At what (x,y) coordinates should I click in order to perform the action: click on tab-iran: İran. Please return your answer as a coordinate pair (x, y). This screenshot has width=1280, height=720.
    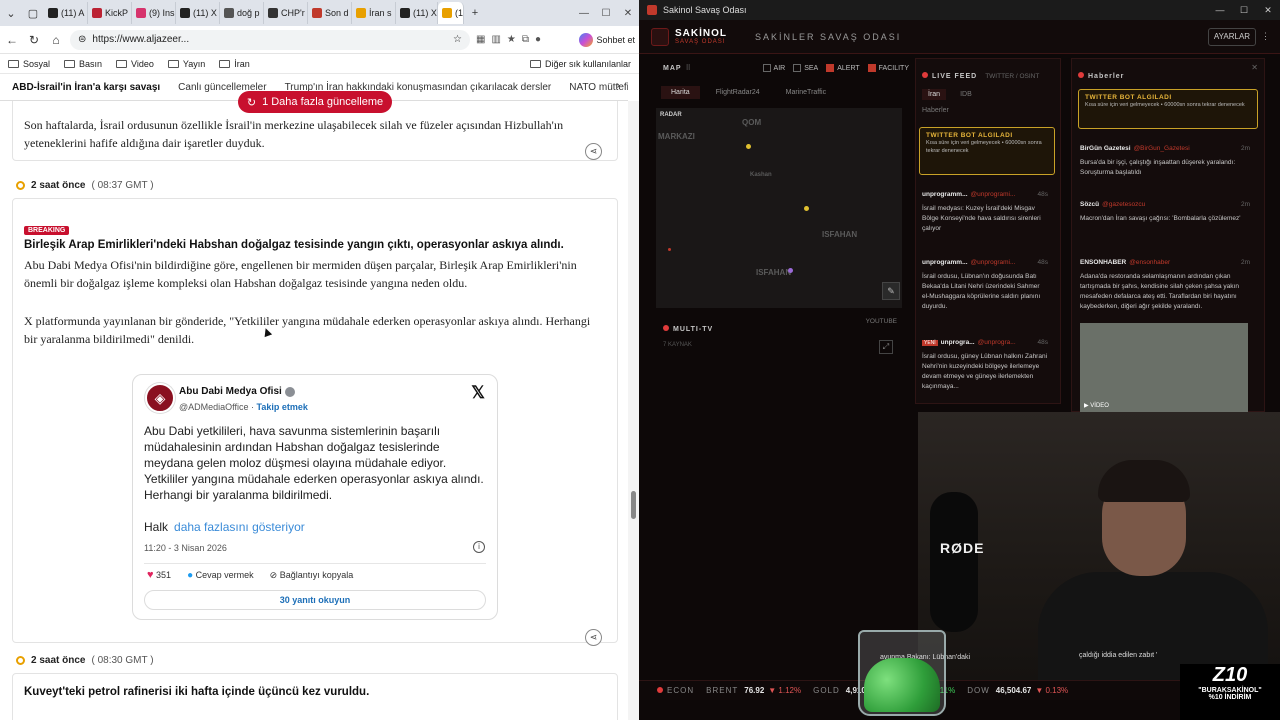
    Looking at the image, I should click on (934, 94).